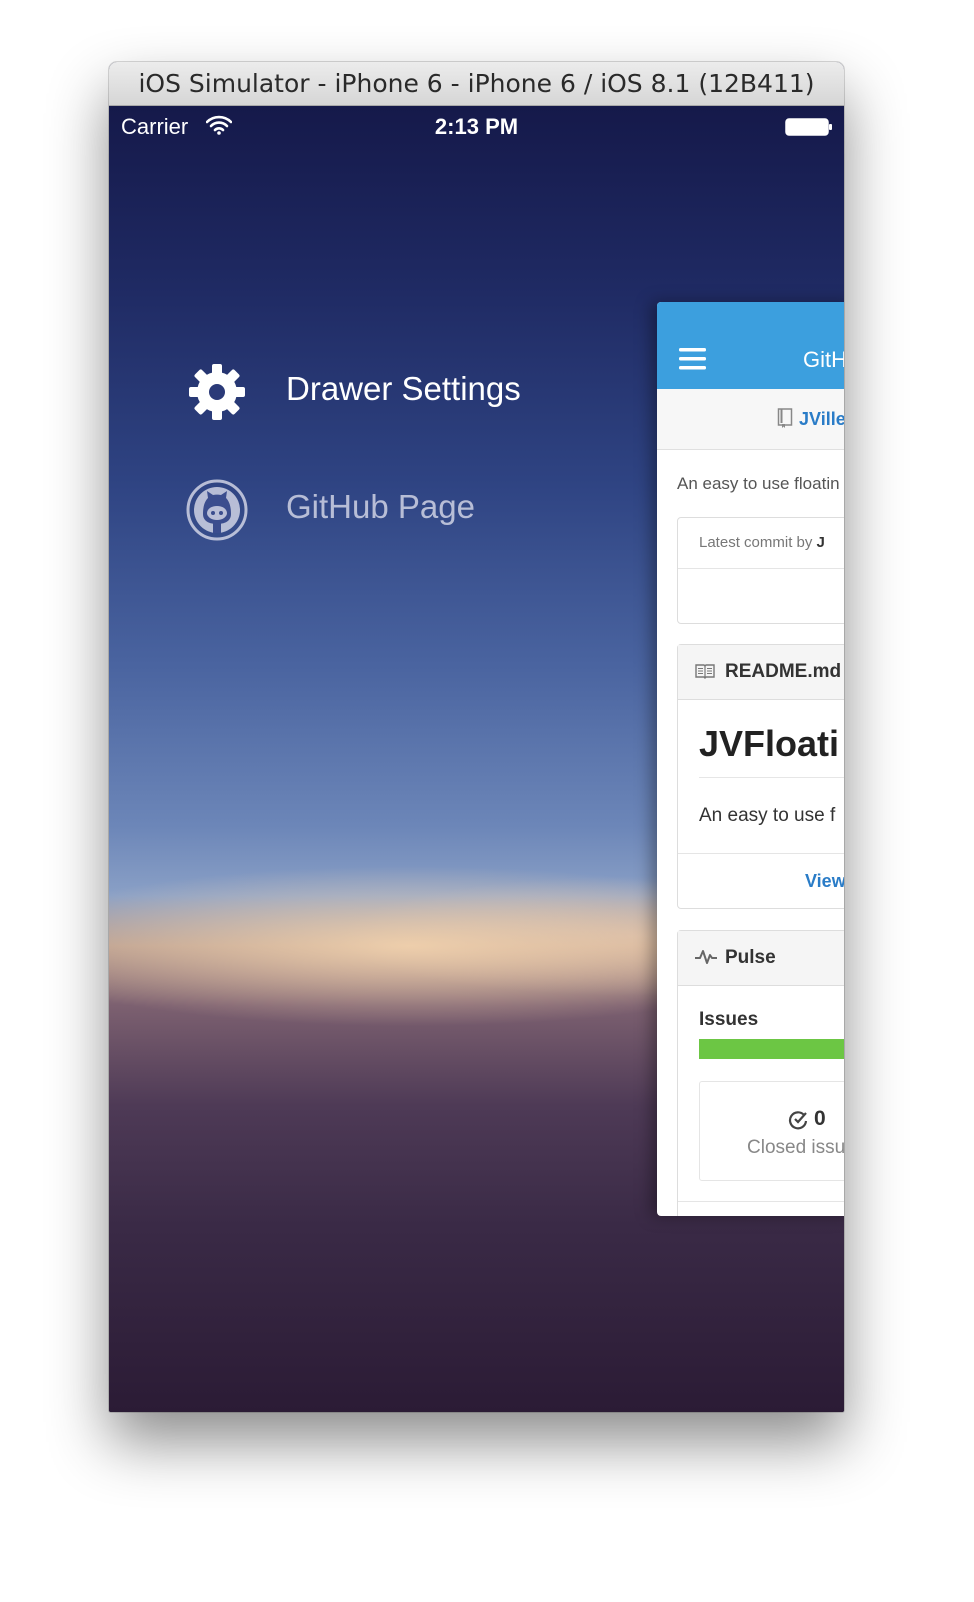 The width and height of the screenshot is (974, 1602). Describe the element at coordinates (795, 1147) in the screenshot. I see `closed-issues-label: Closed issu` at that location.